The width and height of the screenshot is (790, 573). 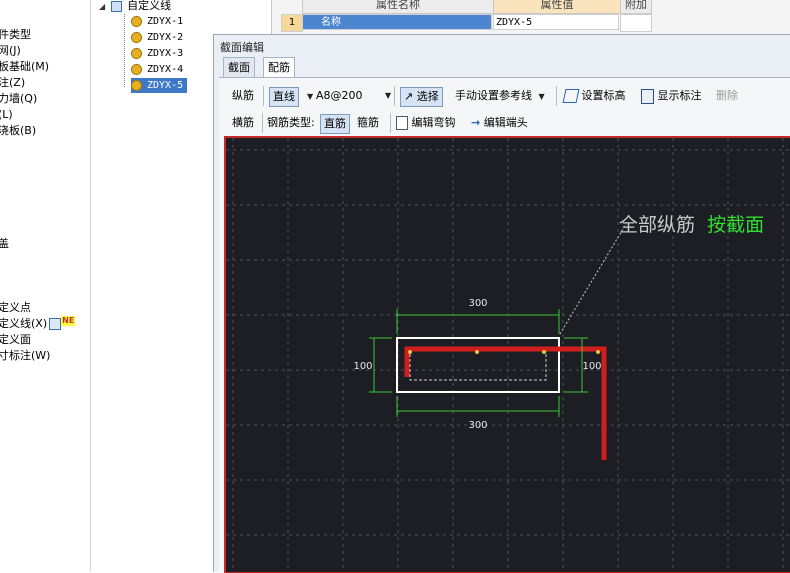 What do you see at coordinates (647, 96) in the screenshot?
I see `annotation-icon` at bounding box center [647, 96].